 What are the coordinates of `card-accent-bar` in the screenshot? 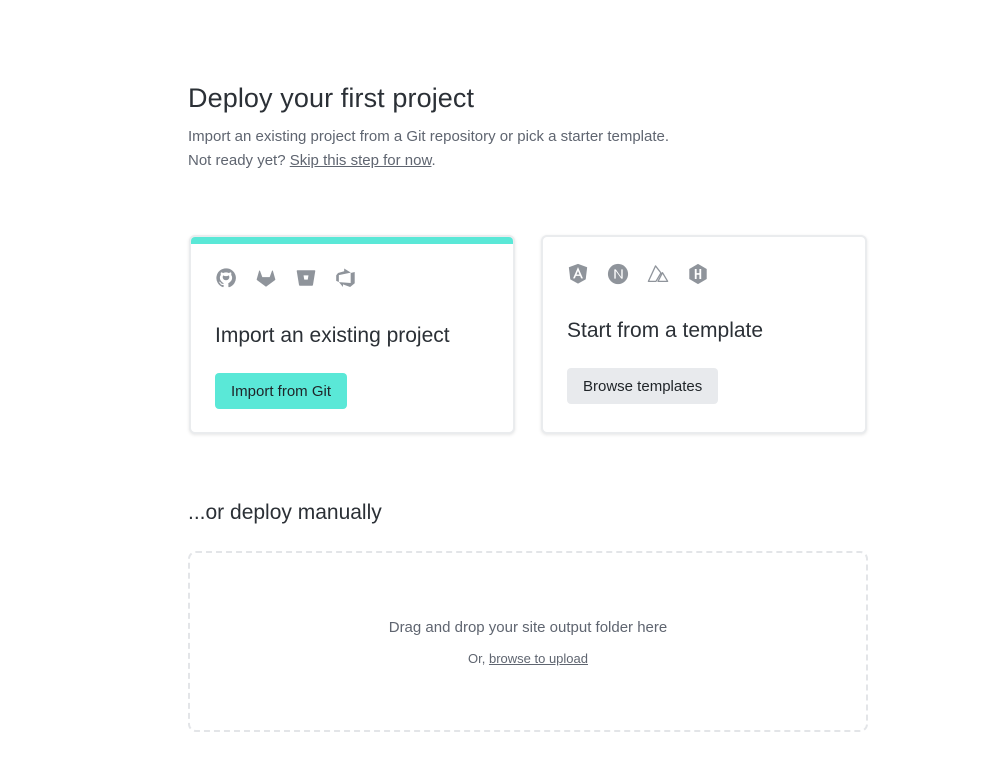 It's located at (352, 240).